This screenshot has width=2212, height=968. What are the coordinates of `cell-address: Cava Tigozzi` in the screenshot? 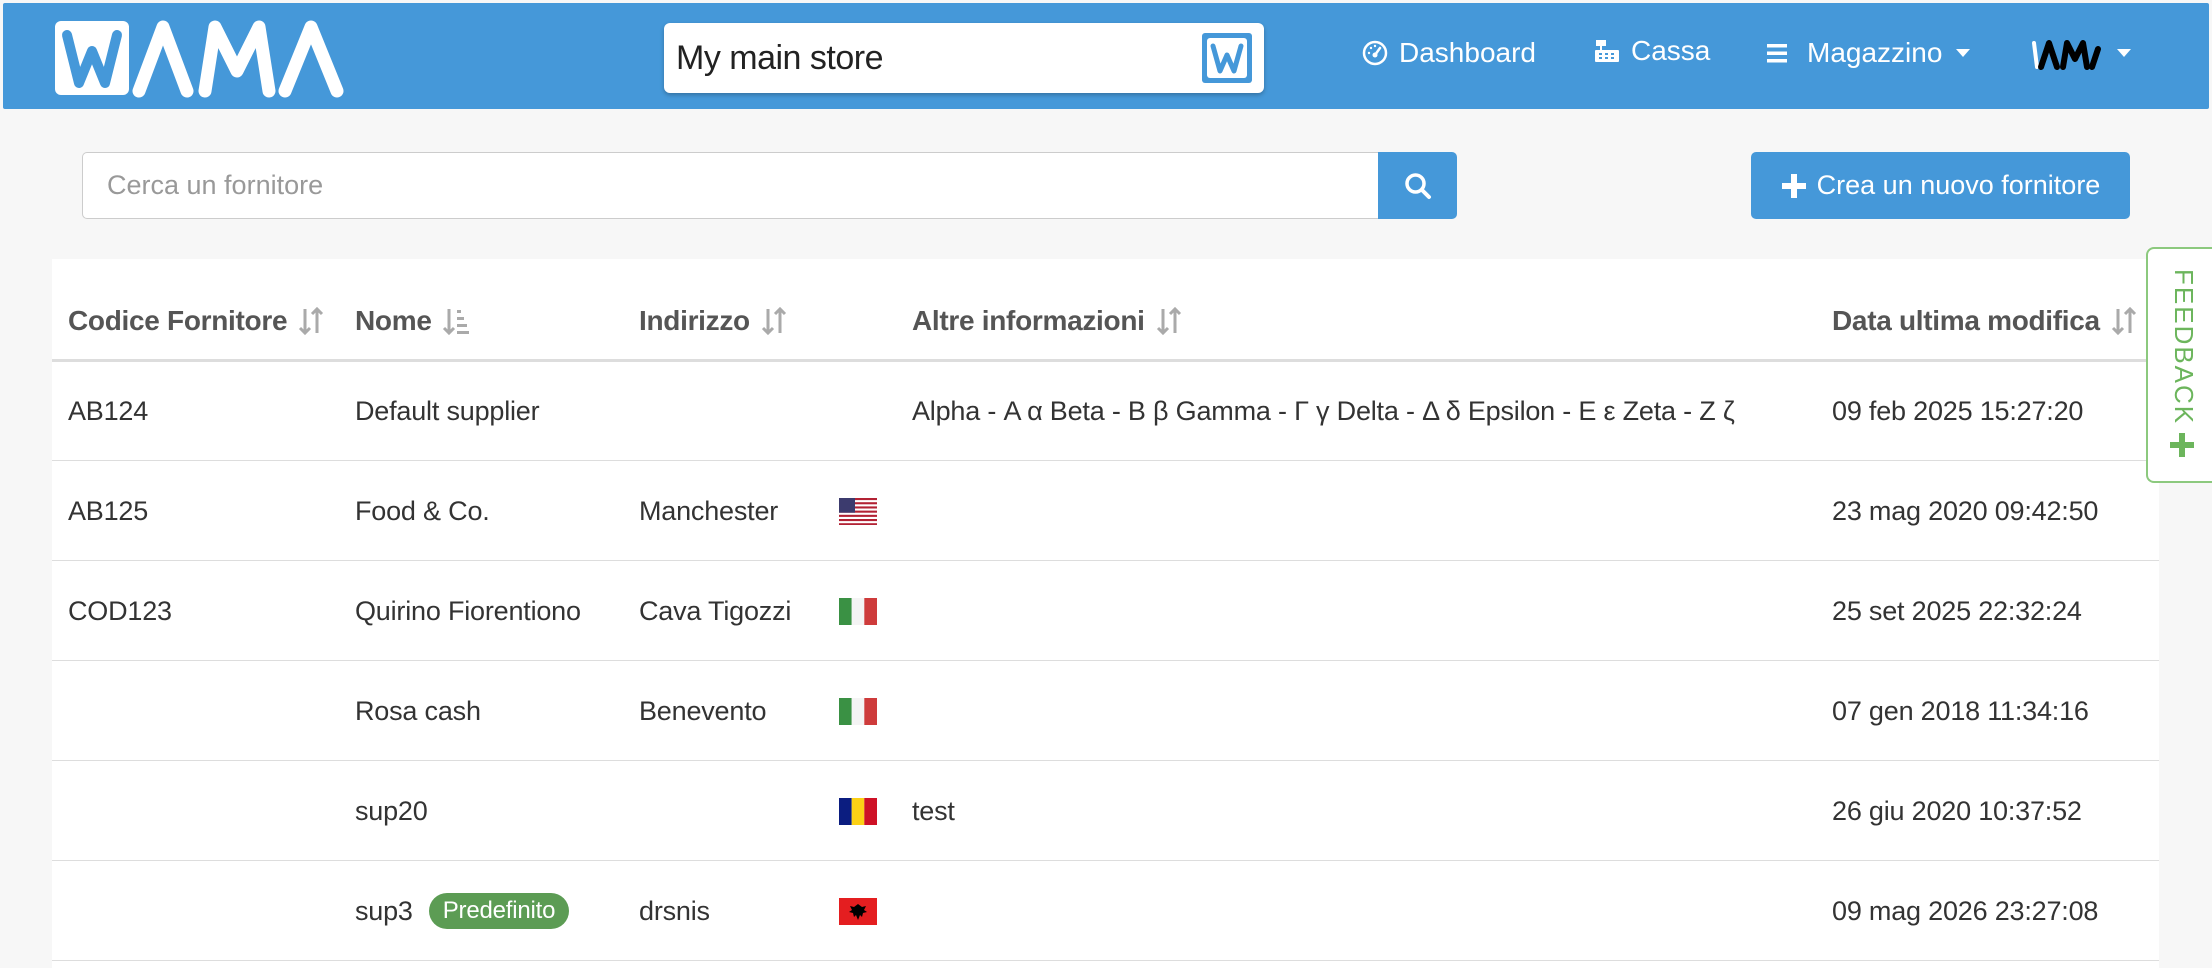 It's located at (715, 611).